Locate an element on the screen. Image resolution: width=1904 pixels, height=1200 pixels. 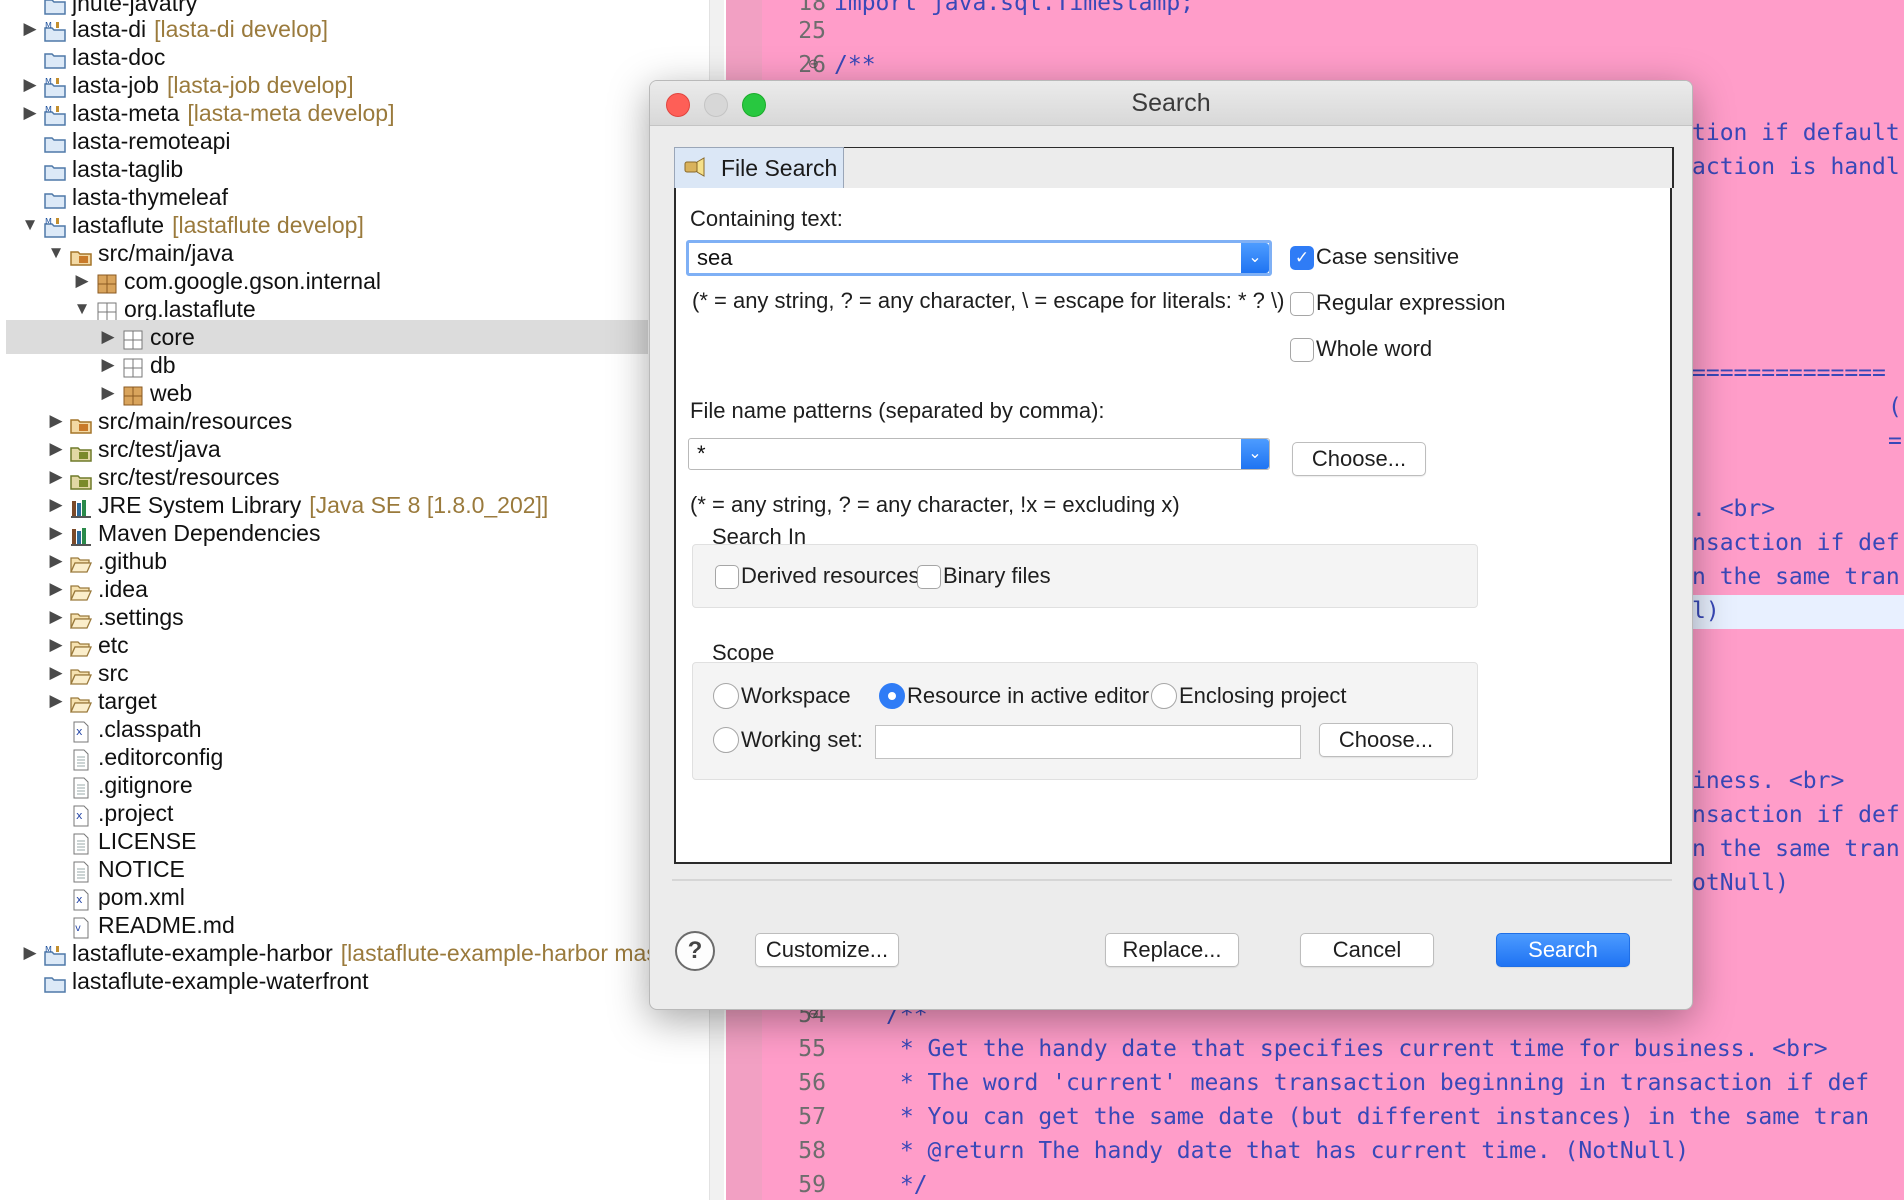
working-set-radio is located at coordinates (726, 740).